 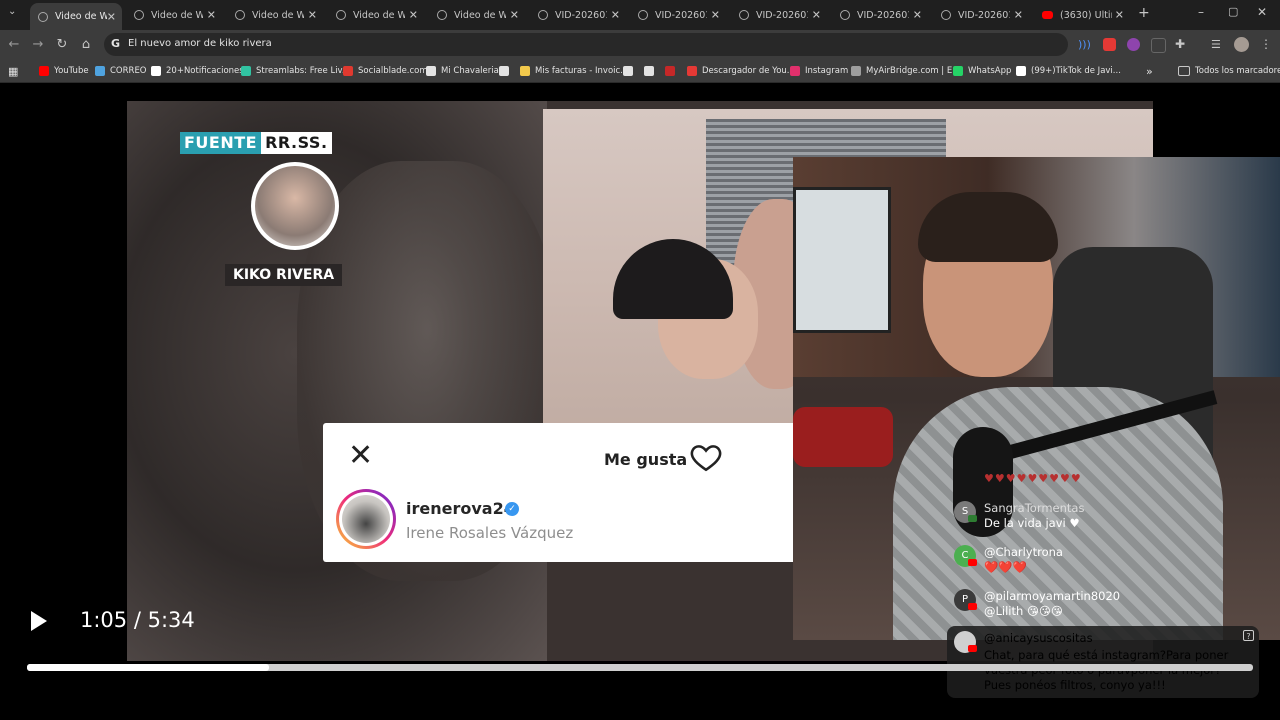 What do you see at coordinates (1084, 44) in the screenshot?
I see `extension-icon-1: )))` at bounding box center [1084, 44].